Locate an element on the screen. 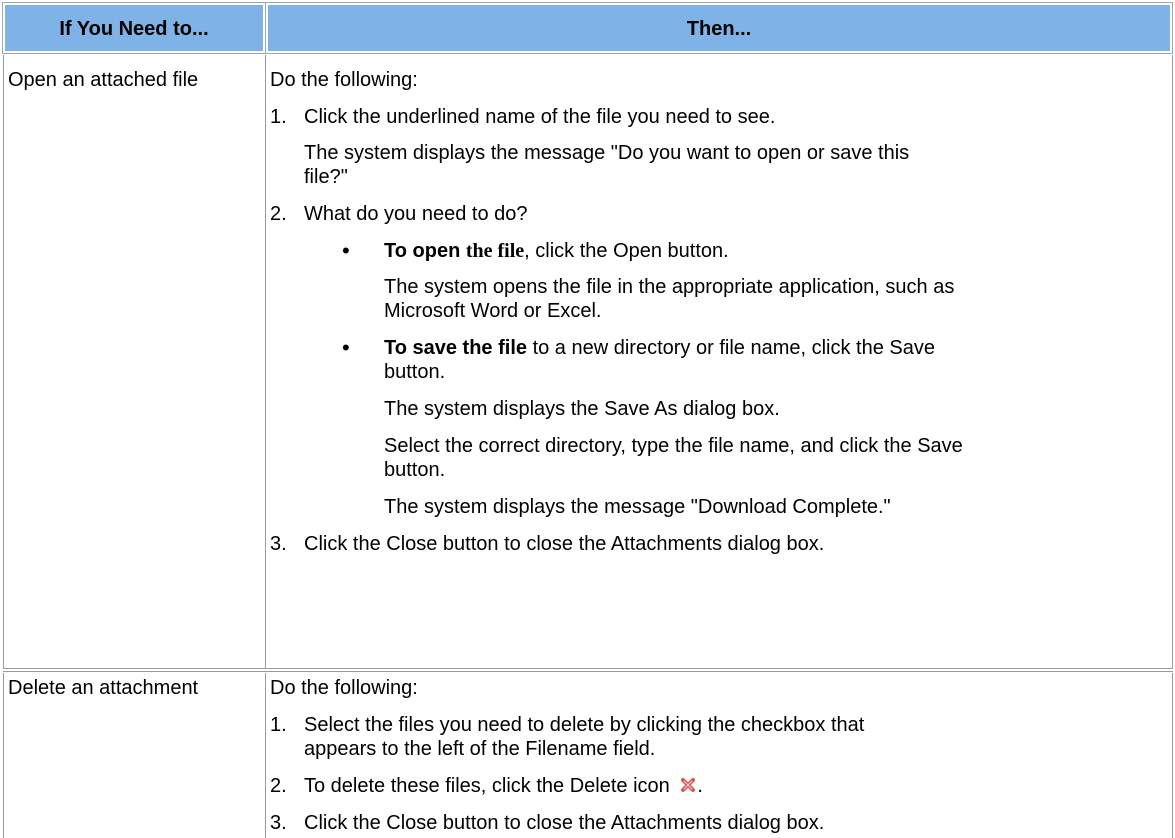 This screenshot has height=838, width=1175. row-divider is located at coordinates (588, 670).